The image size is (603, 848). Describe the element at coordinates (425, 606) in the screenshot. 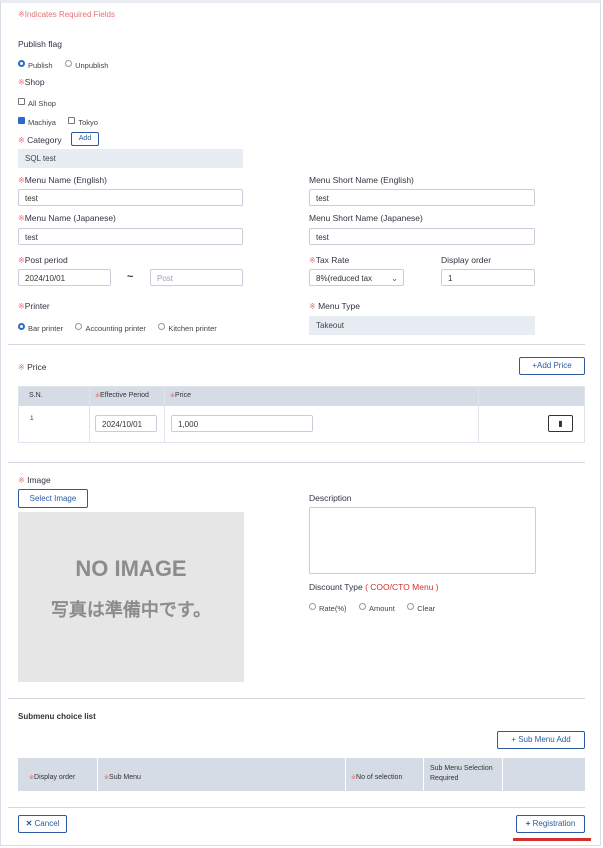

I see `discount-clear-radio: Clear` at that location.